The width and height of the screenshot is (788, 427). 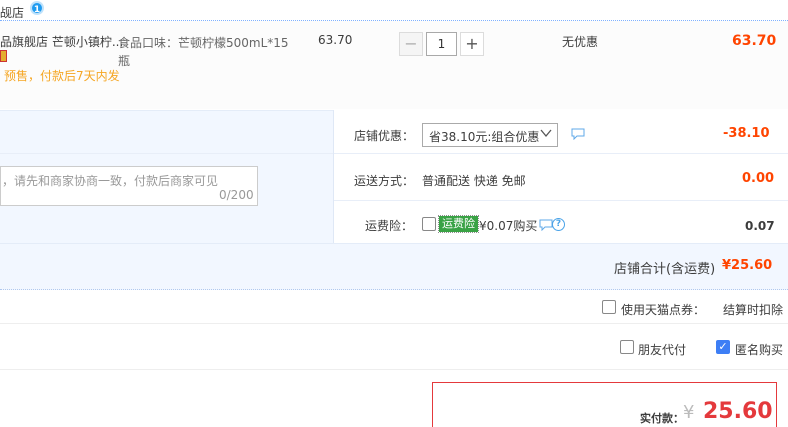 What do you see at coordinates (203, 43) in the screenshot?
I see `item-sku: 食品口味：芒顿柠檬500mL*15` at bounding box center [203, 43].